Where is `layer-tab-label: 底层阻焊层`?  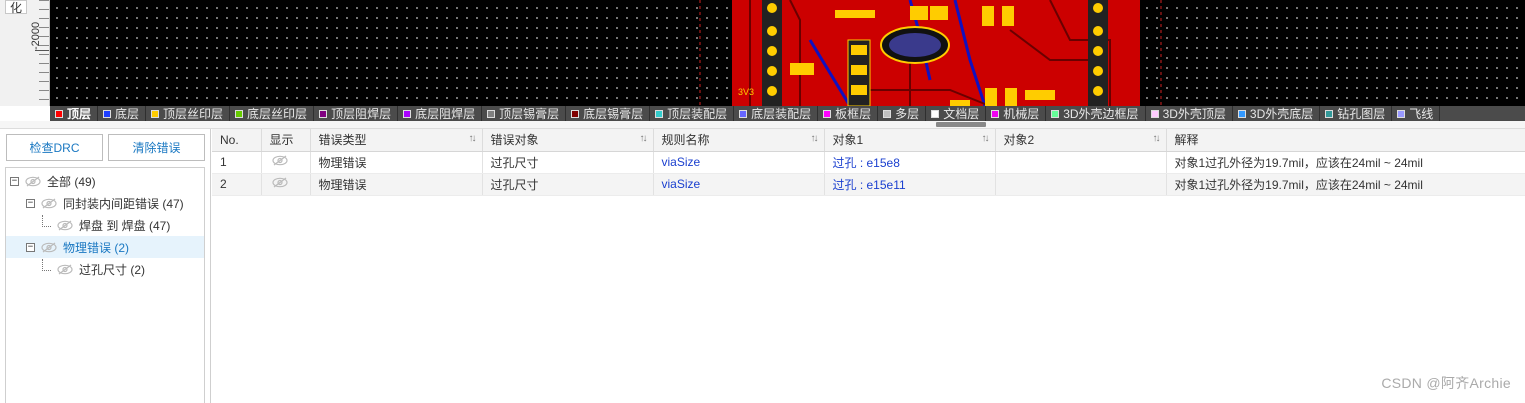
layer-tab-label: 底层阻焊层 is located at coordinates (445, 114).